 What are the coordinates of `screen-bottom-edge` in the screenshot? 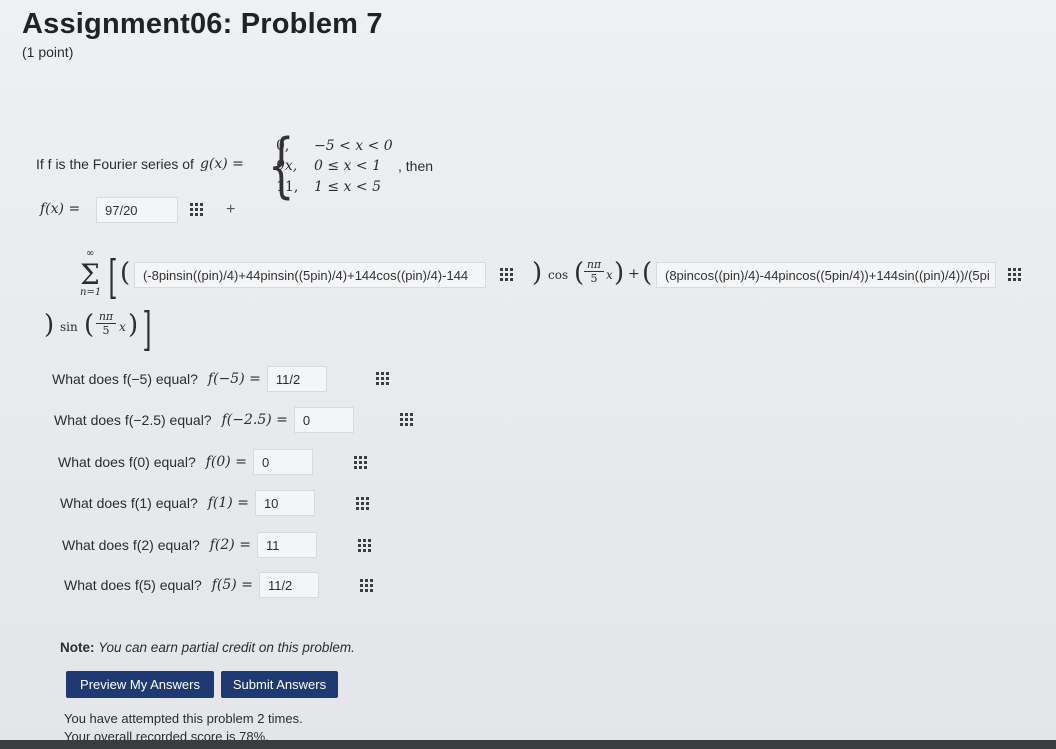 It's located at (528, 744).